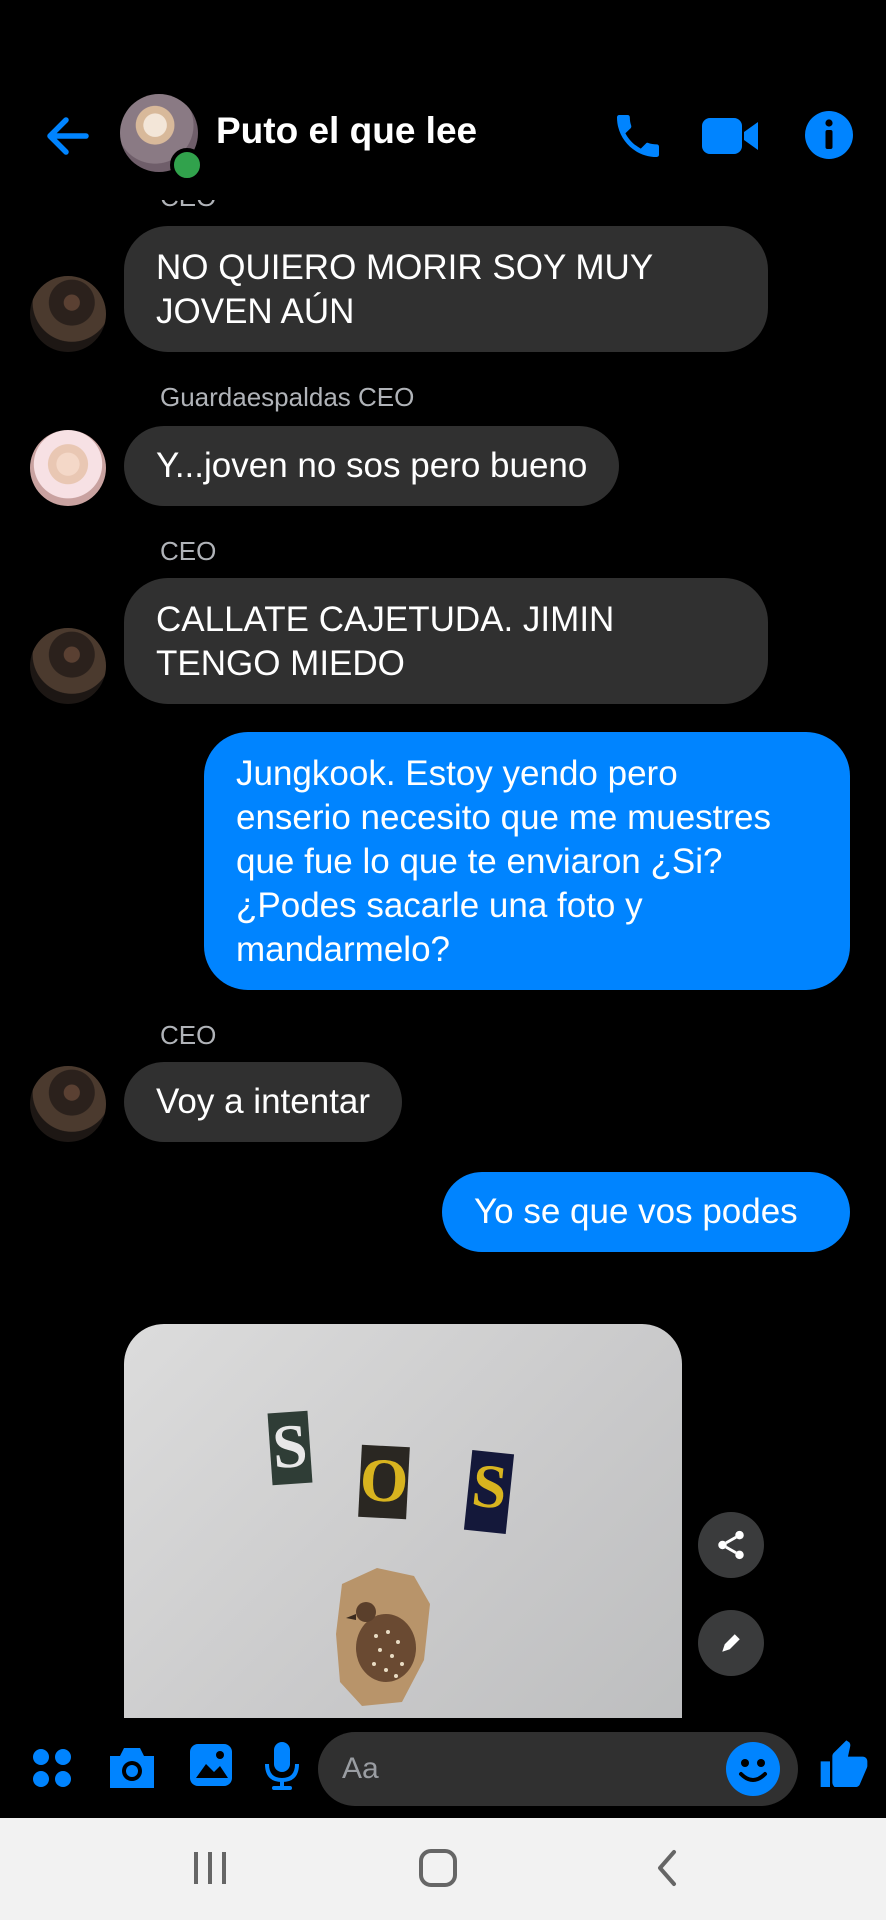 This screenshot has width=886, height=1920. I want to click on message-composer: Aa, so click(443, 1768).